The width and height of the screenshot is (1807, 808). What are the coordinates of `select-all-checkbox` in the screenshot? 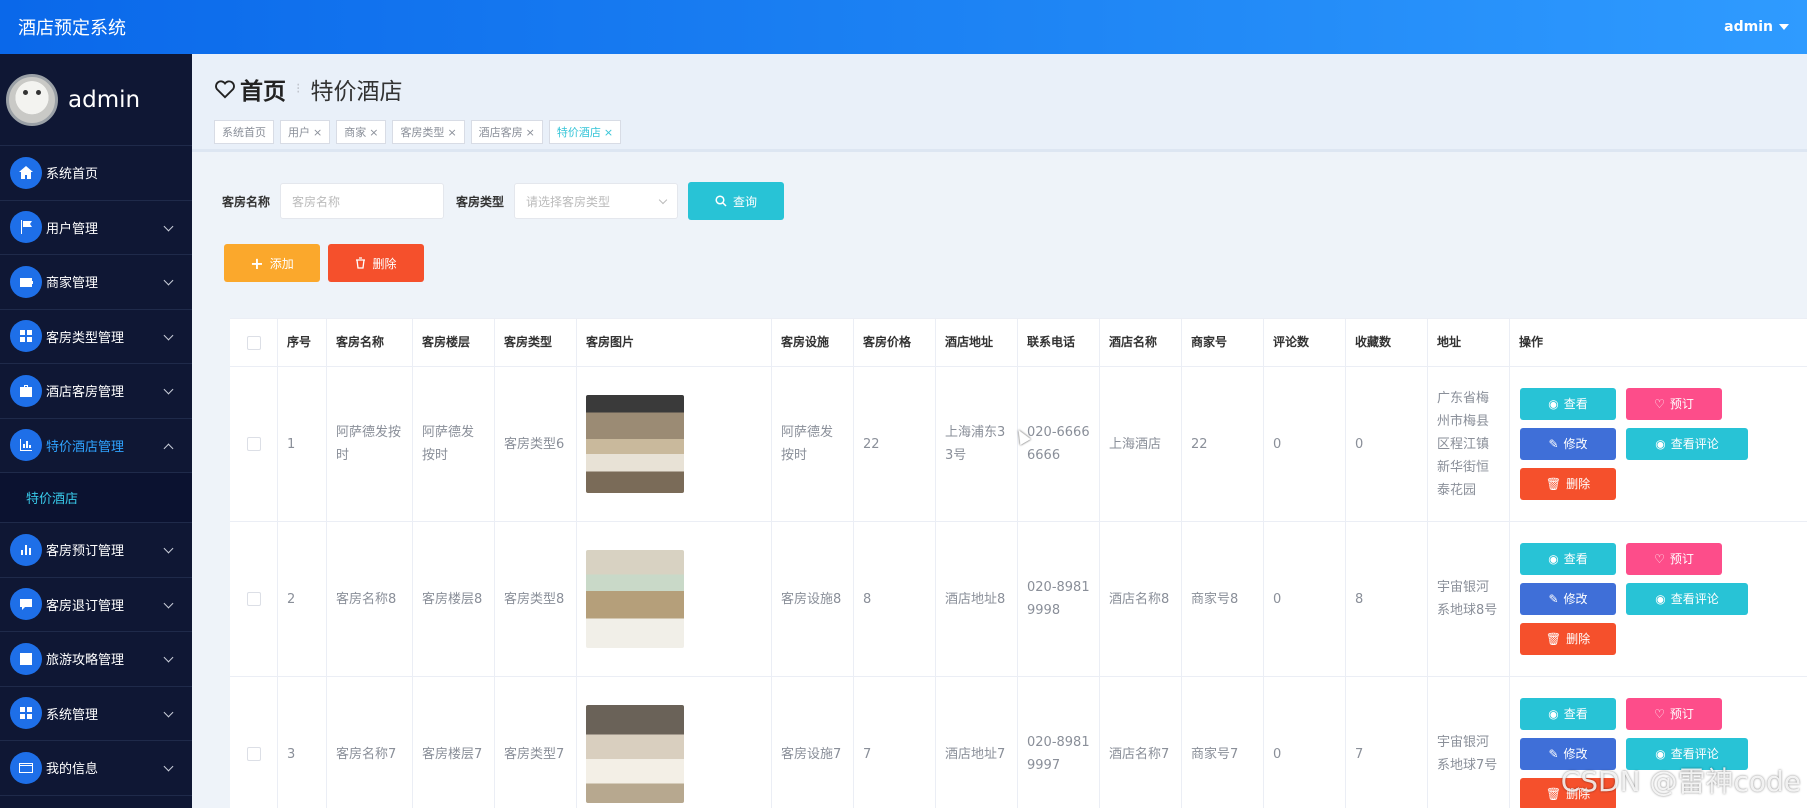 It's located at (253, 342).